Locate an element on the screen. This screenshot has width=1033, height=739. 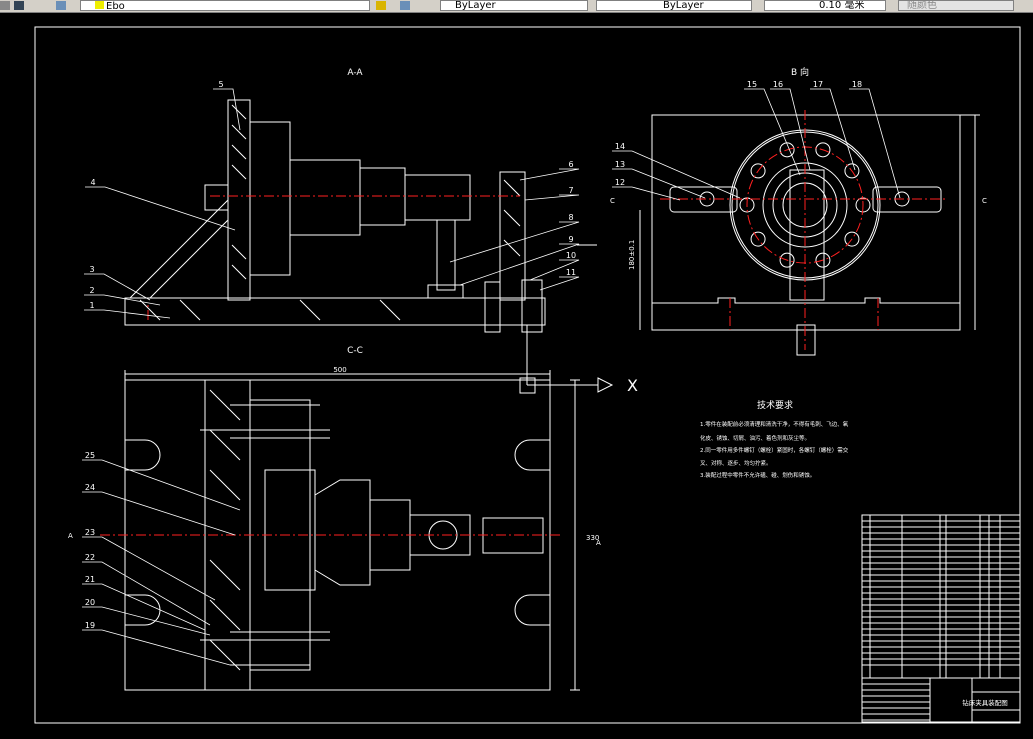
part-label: 2 is located at coordinates (91, 290).